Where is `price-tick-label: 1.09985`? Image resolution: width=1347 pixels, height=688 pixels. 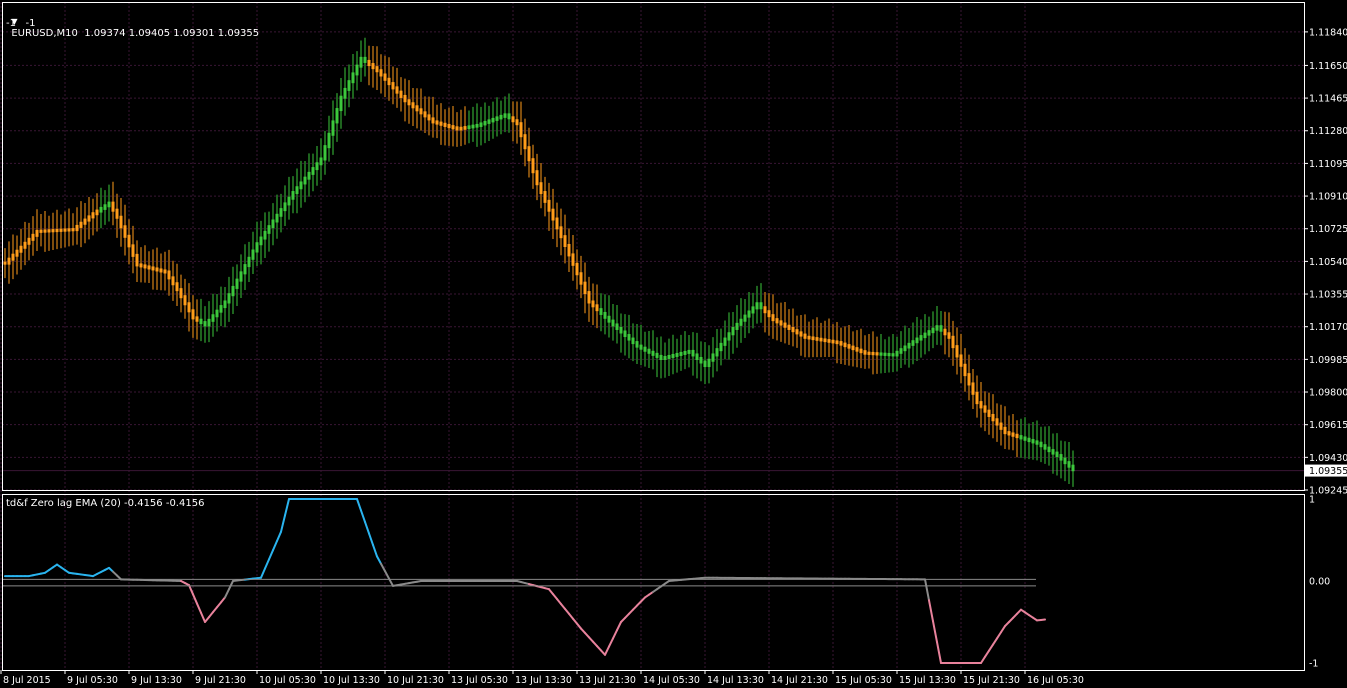 price-tick-label: 1.09985 is located at coordinates (1328, 360).